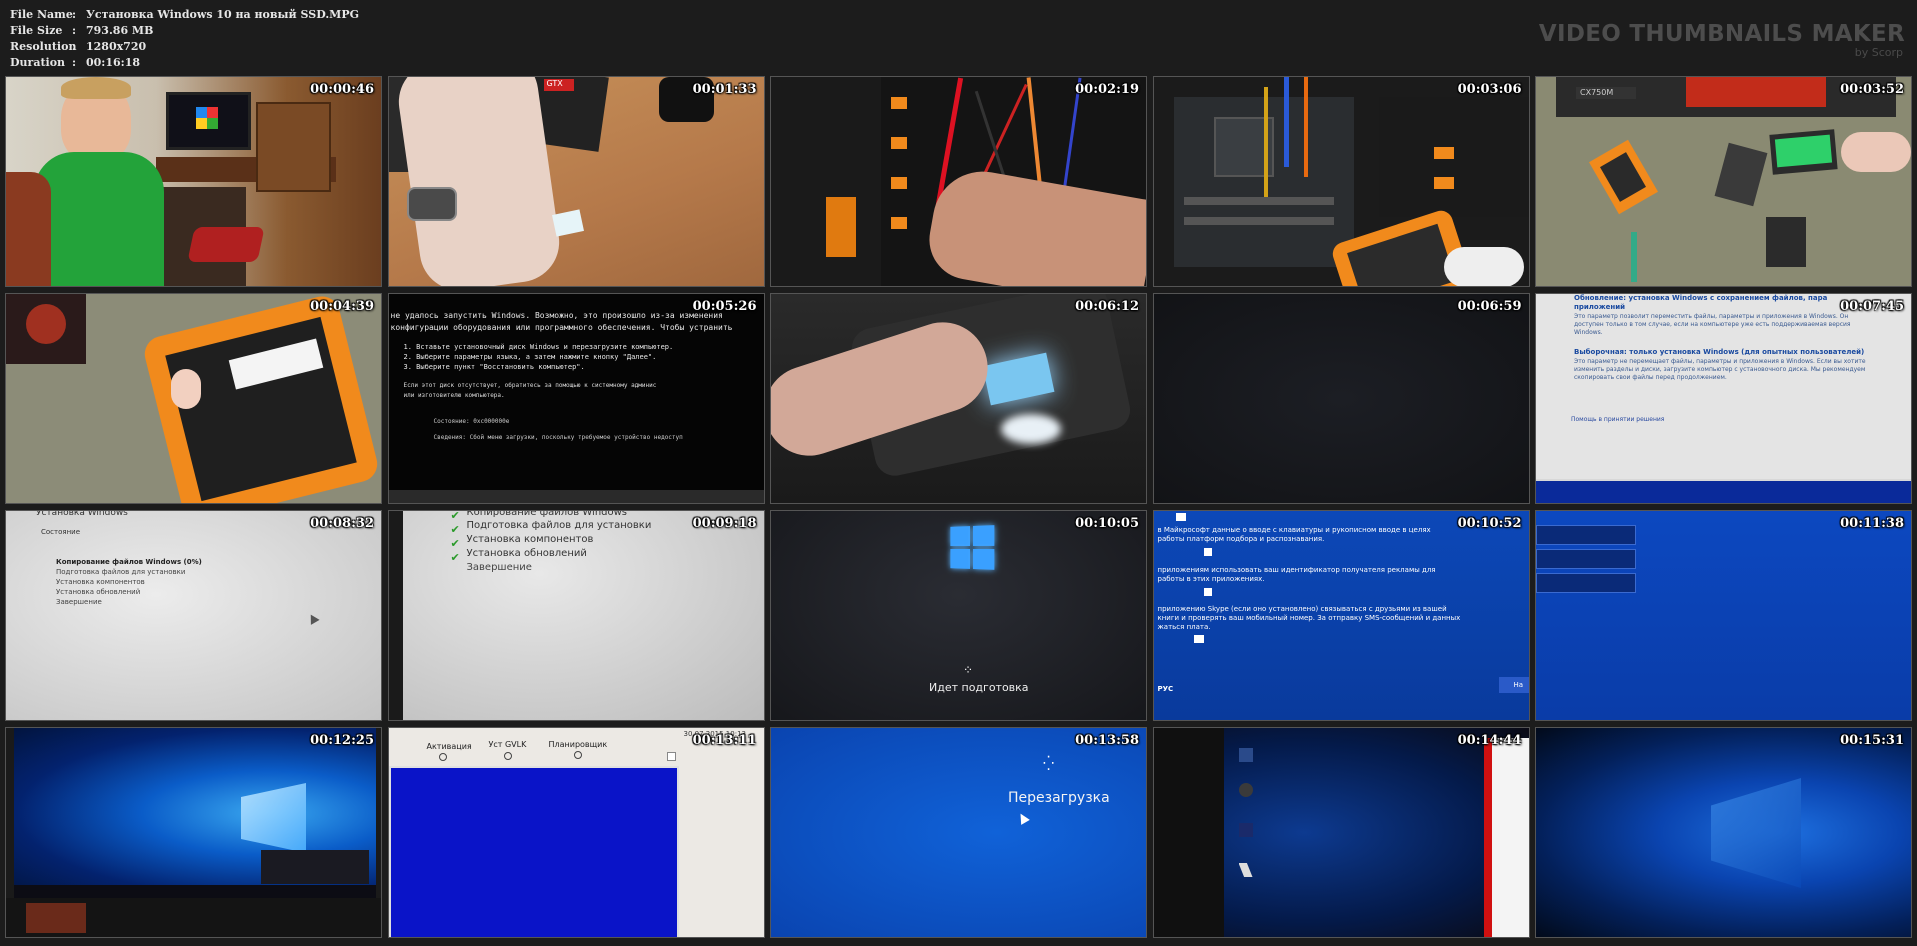  I want to click on tab-activation: Активация, so click(449, 746).